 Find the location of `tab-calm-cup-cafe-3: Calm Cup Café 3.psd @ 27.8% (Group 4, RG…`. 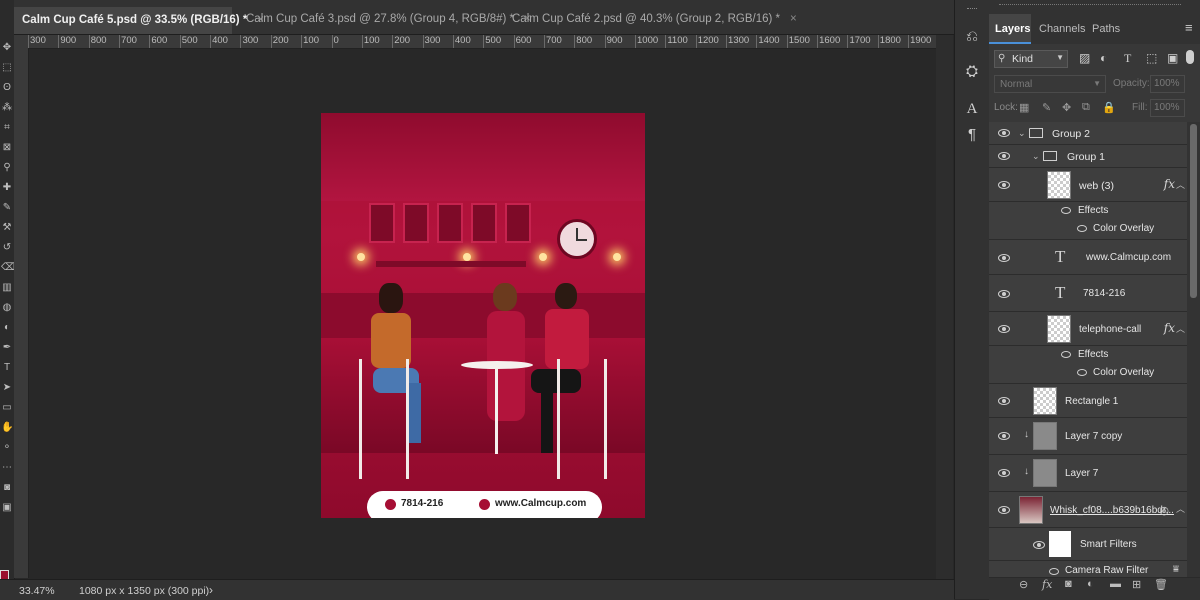

tab-calm-cup-cafe-3: Calm Cup Café 3.psd @ 27.8% (Group 4, RG… is located at coordinates (384, 19).